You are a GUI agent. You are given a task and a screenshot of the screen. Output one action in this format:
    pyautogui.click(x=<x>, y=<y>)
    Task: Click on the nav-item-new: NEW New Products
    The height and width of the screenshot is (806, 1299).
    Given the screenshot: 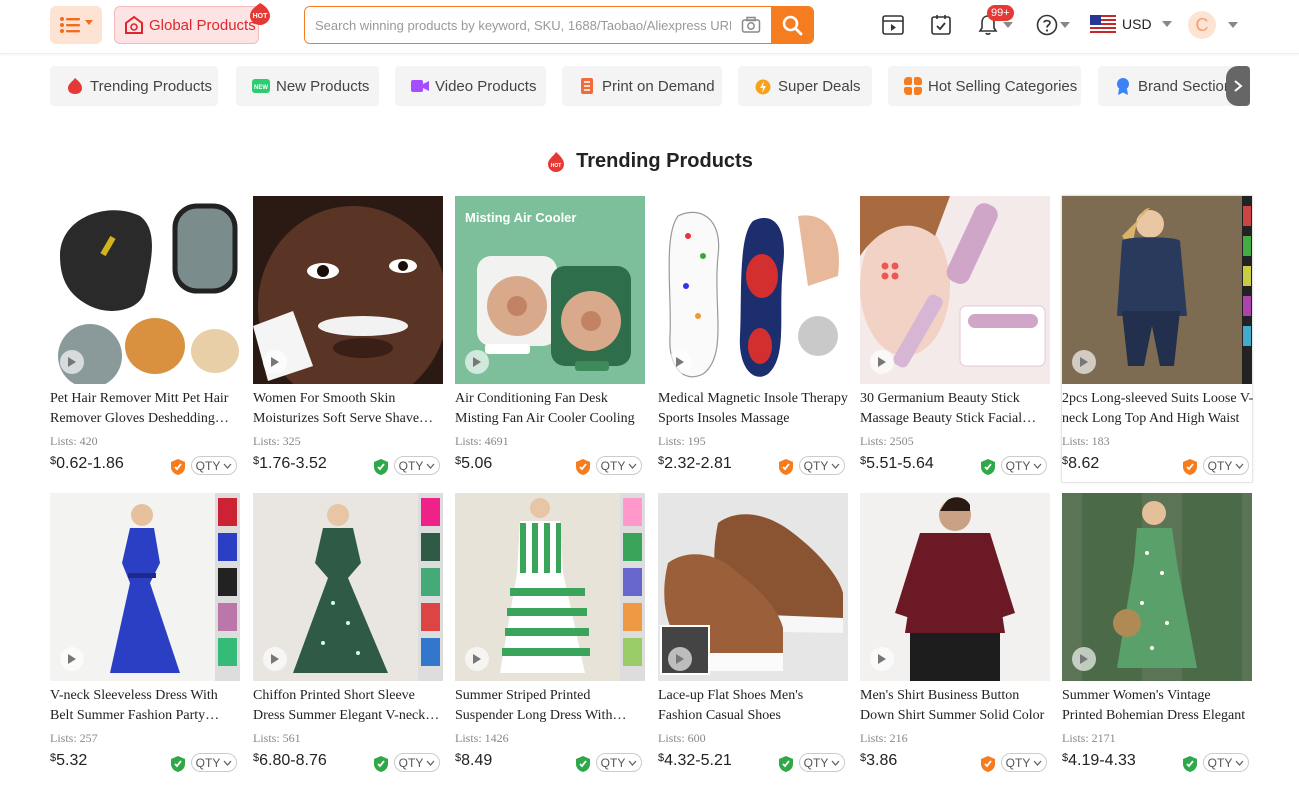 What is the action you would take?
    pyautogui.click(x=307, y=86)
    